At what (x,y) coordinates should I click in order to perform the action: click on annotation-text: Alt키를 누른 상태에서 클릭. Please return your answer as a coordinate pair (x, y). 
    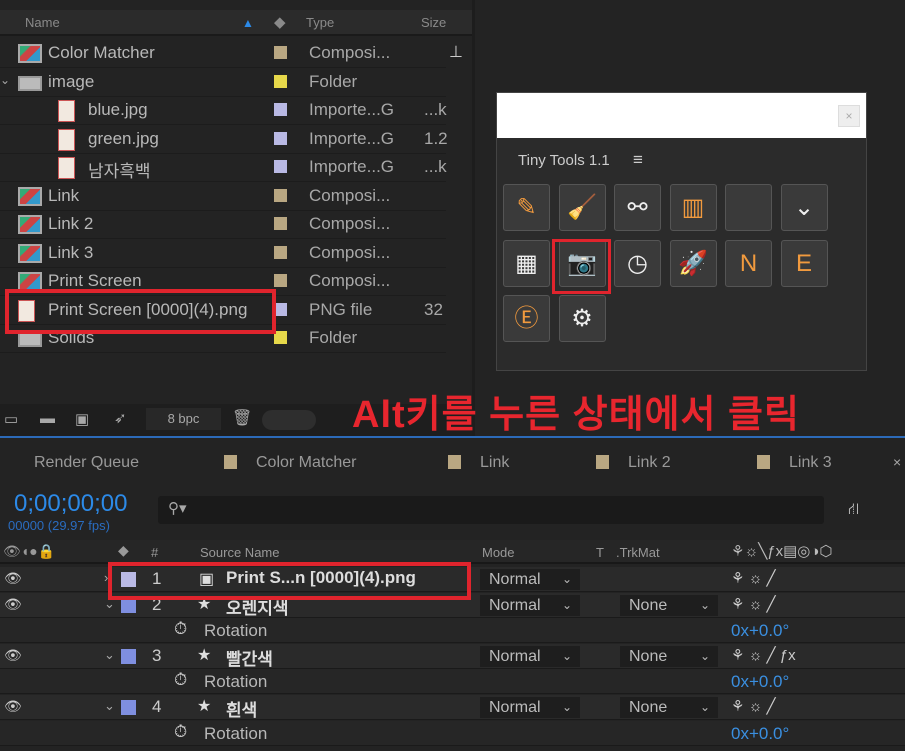
    Looking at the image, I should click on (576, 415).